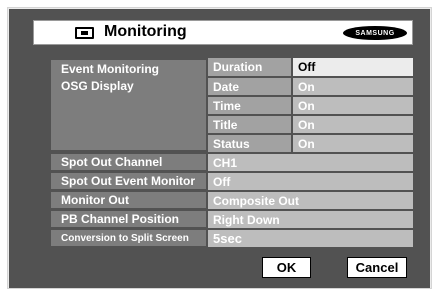  Describe the element at coordinates (128, 181) in the screenshot. I see `label-spot-out-event-monitor: Spot Out Event Monitor` at that location.